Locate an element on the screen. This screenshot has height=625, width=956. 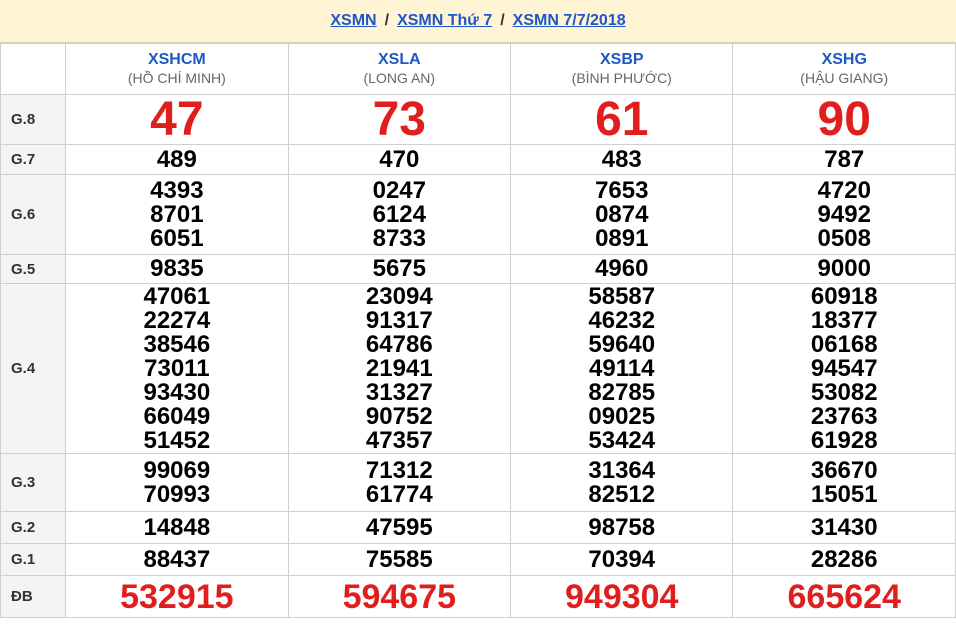
prize-cell: 47595 is located at coordinates (399, 527).